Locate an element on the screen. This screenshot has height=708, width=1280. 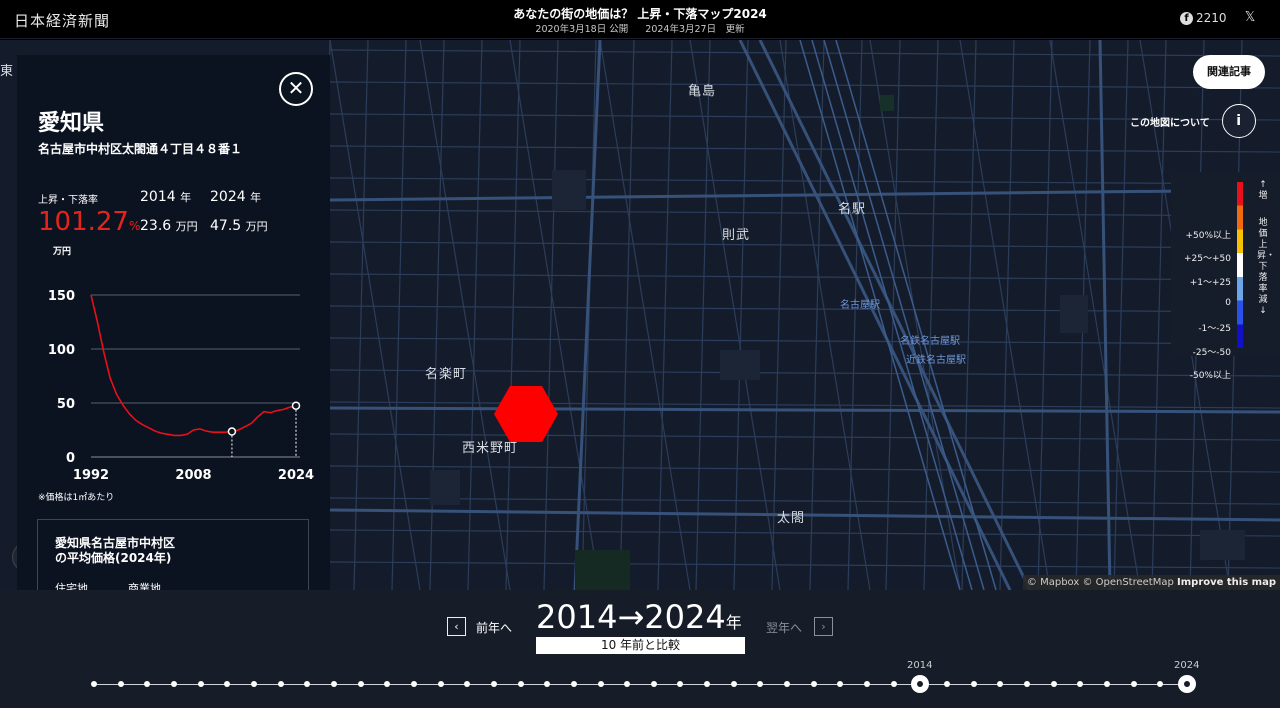
y-tick-label: 150 is located at coordinates (61, 296).